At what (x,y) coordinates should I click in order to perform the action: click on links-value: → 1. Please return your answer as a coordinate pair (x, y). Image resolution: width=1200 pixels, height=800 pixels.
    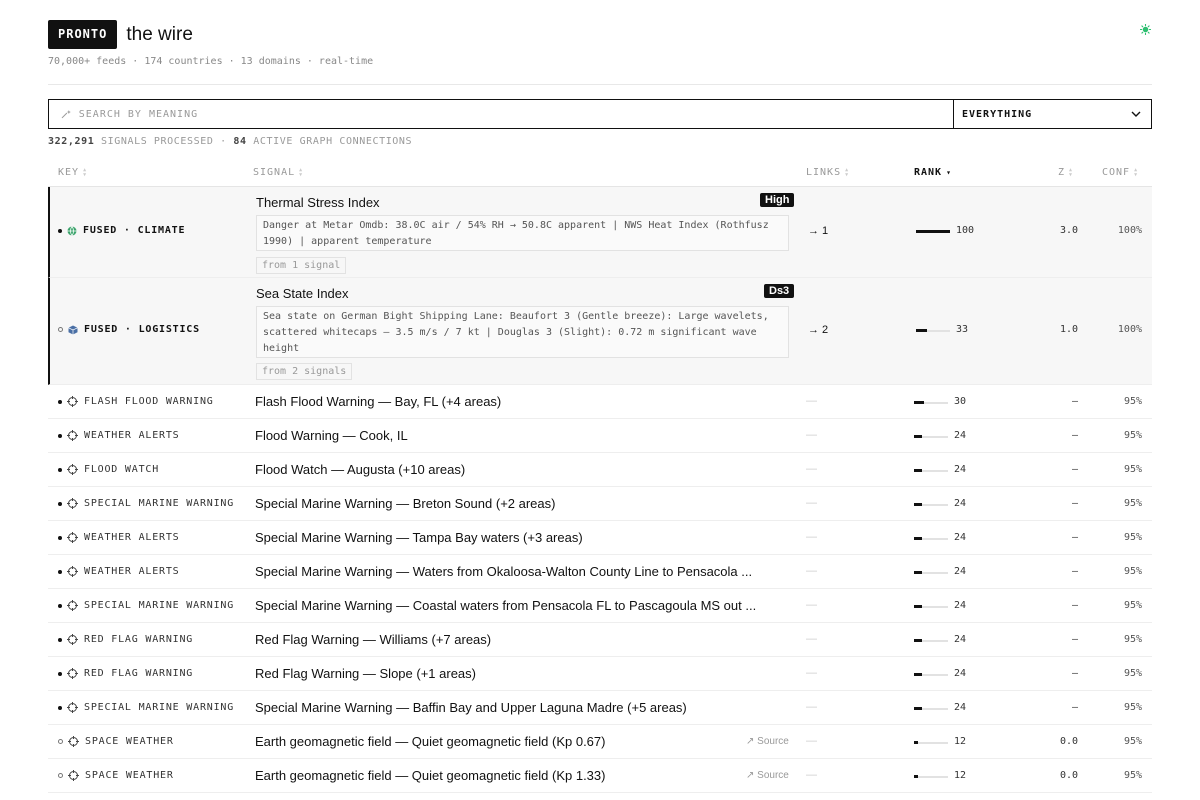
    Looking at the image, I should click on (818, 231).